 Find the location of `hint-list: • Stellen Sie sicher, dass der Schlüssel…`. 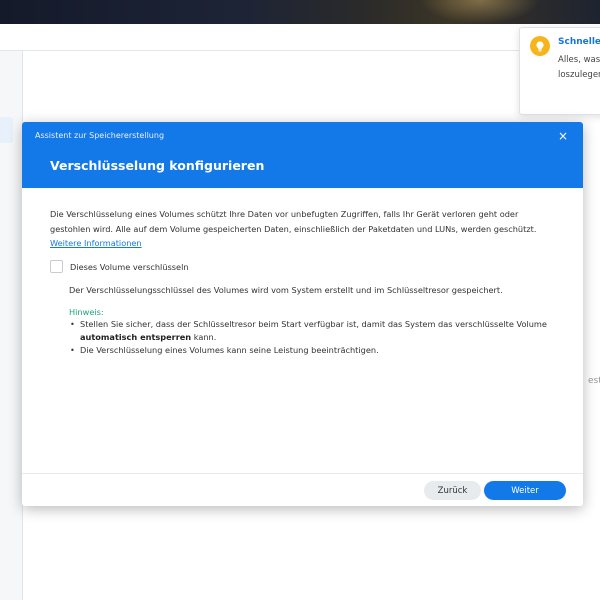

hint-list: • Stellen Sie sicher, dass der Schlüssel… is located at coordinates (319, 337).